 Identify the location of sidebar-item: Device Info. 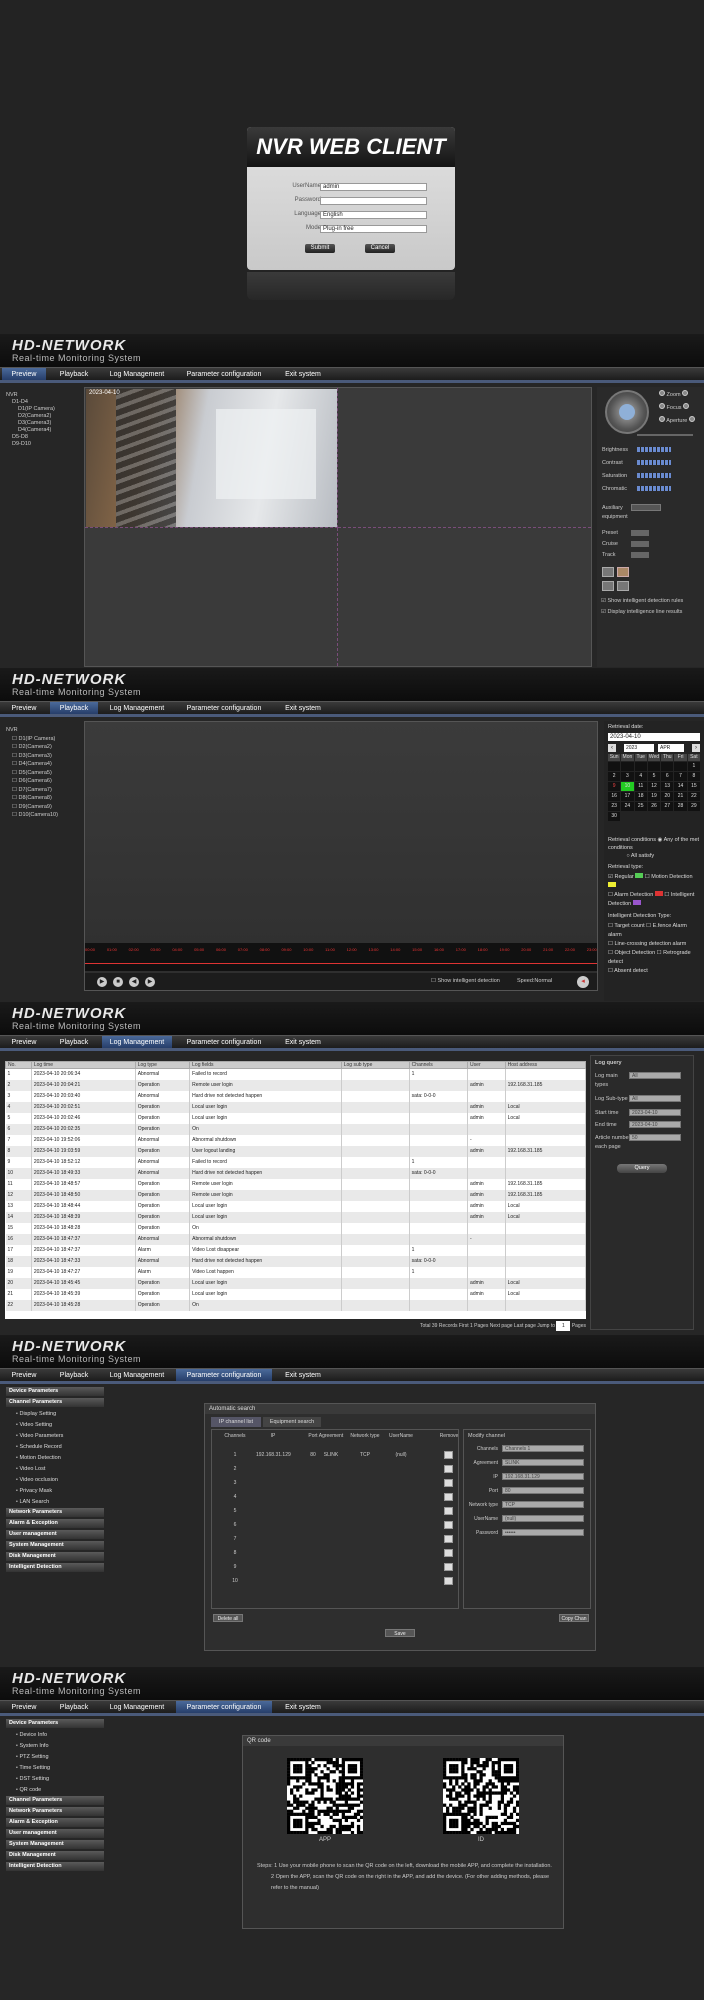
(55, 1735).